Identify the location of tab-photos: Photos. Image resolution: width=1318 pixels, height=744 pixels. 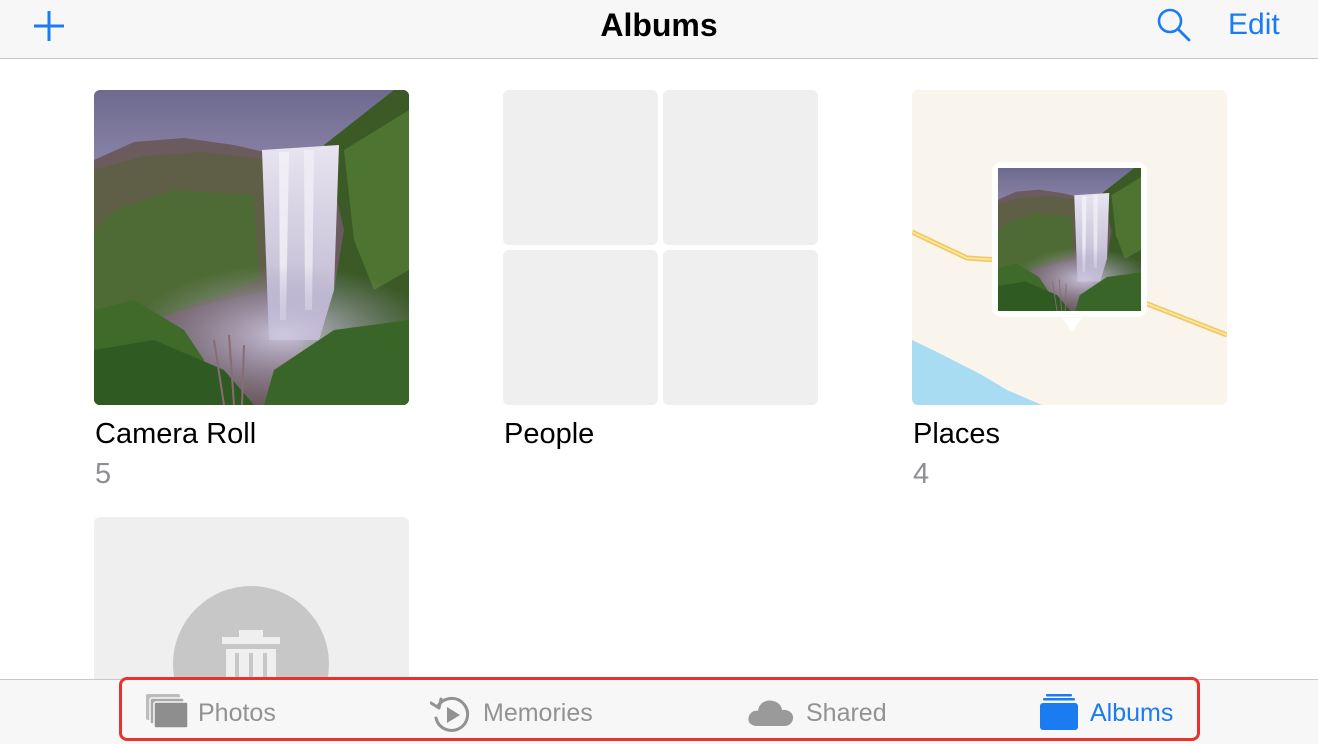
(216, 713).